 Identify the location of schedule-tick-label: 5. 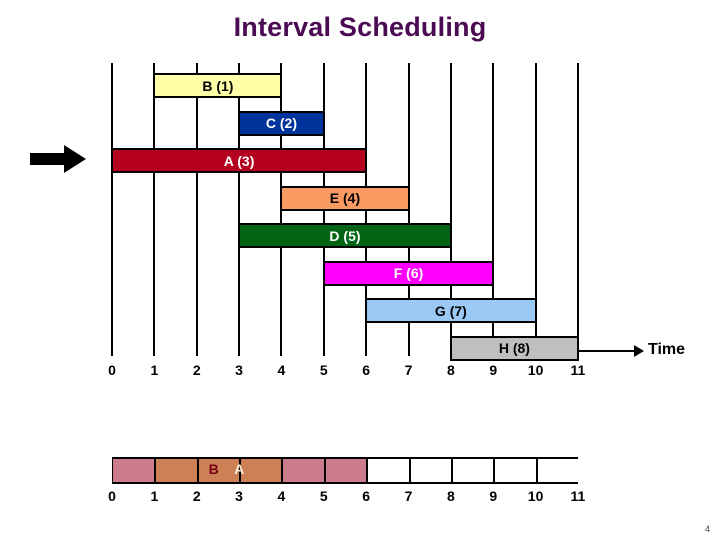
(323, 496).